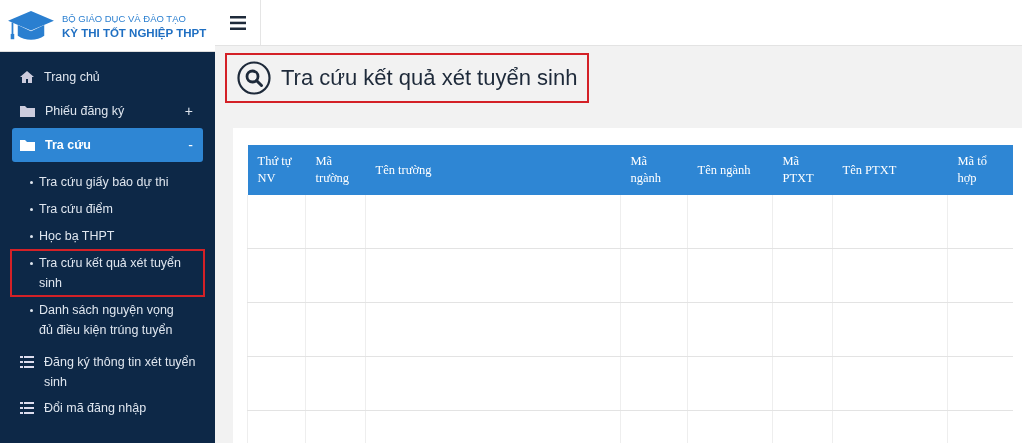  What do you see at coordinates (68, 145) in the screenshot?
I see `sidebar-item-label: Tra cứu` at bounding box center [68, 145].